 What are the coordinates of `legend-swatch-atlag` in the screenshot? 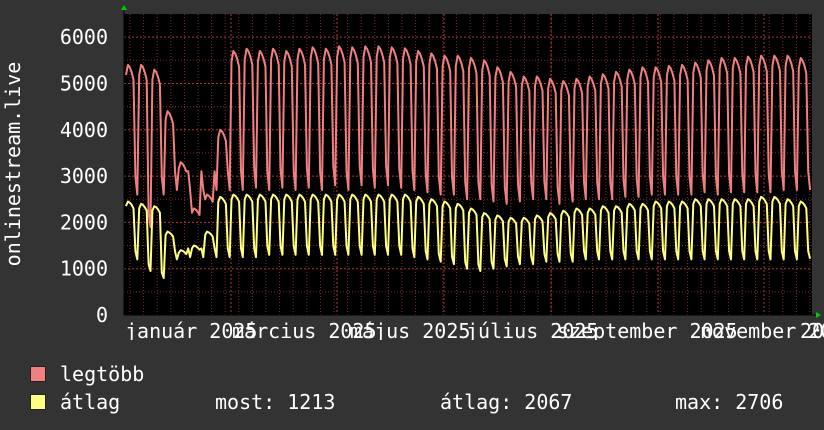 It's located at (38, 402).